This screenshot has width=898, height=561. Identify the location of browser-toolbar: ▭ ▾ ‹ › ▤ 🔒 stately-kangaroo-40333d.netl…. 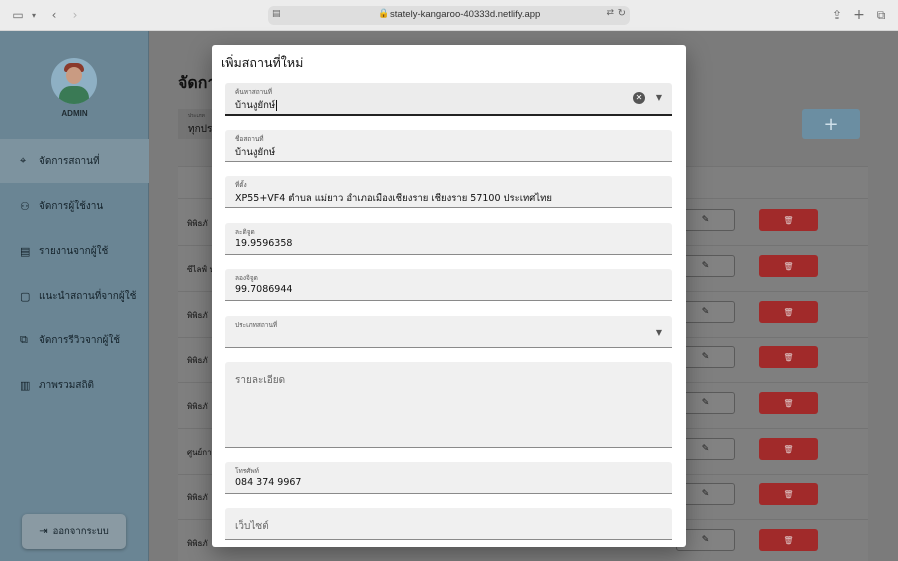
(449, 15).